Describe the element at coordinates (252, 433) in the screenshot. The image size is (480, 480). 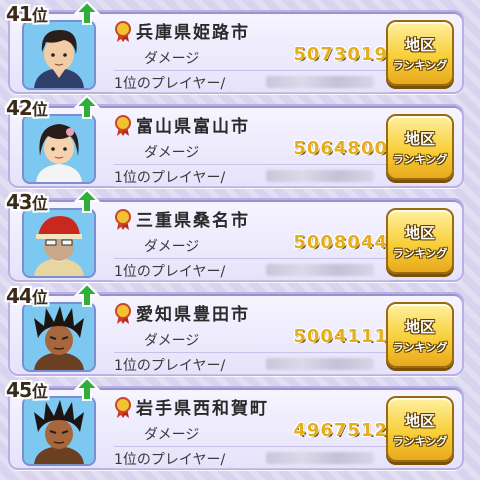
I see `damage-row: ダメージ 4967512` at that location.